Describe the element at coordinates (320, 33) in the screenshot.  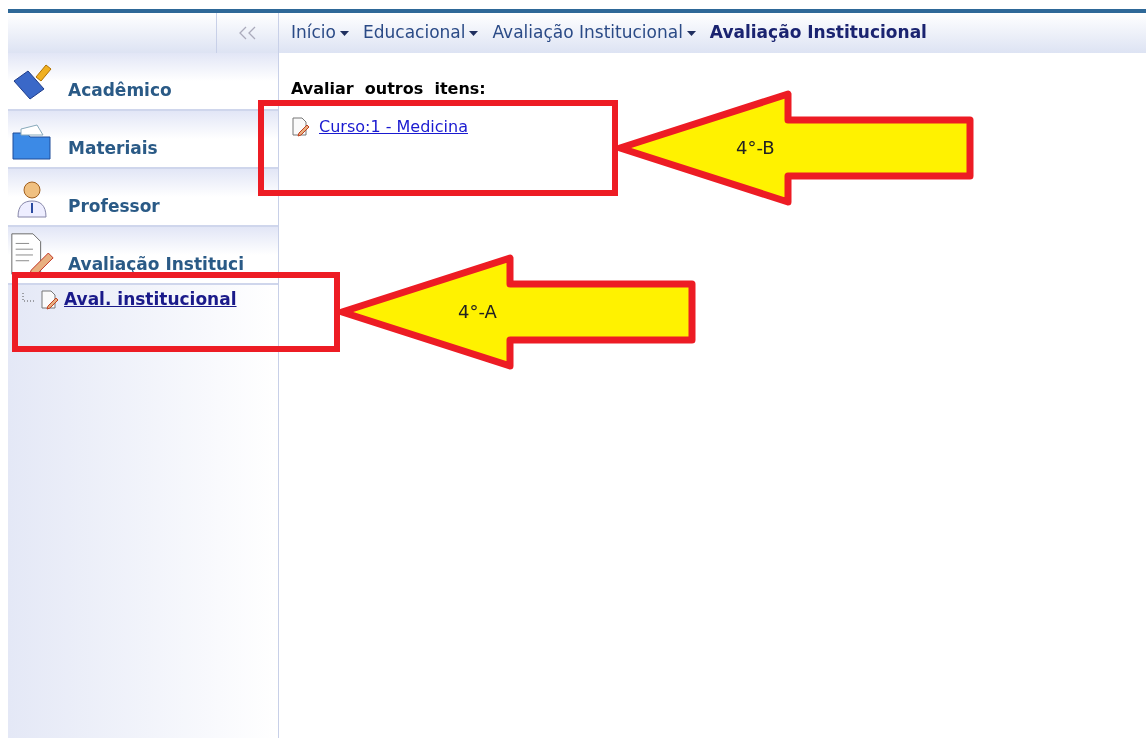
I see `breadcrumb-link: Início` at that location.